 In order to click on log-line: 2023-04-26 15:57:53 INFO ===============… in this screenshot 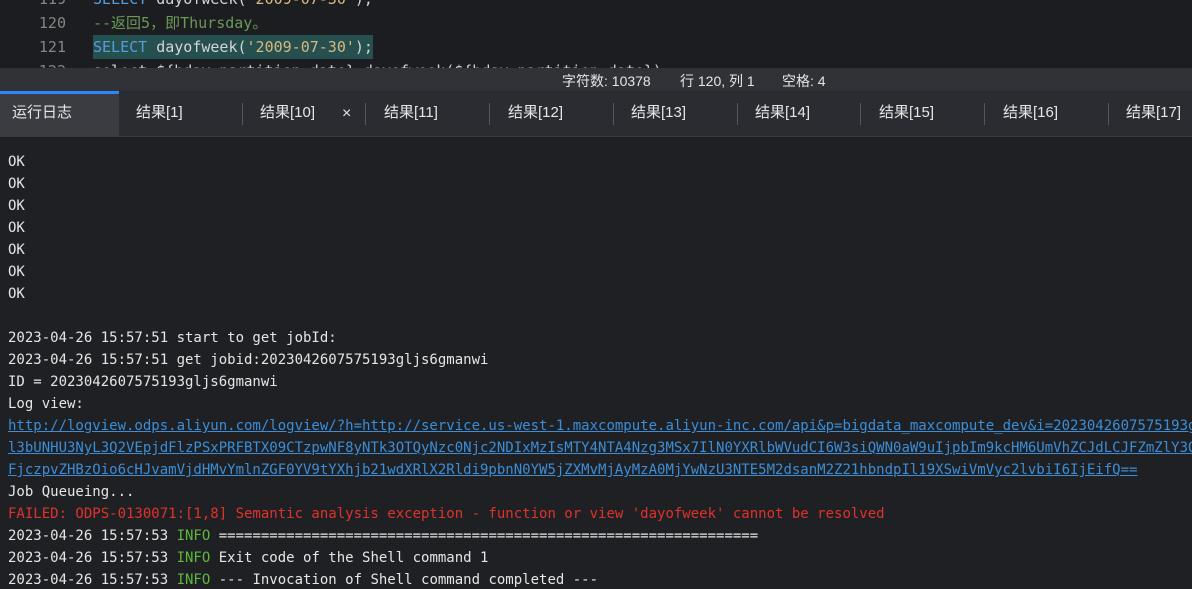, I will do `click(383, 536)`.